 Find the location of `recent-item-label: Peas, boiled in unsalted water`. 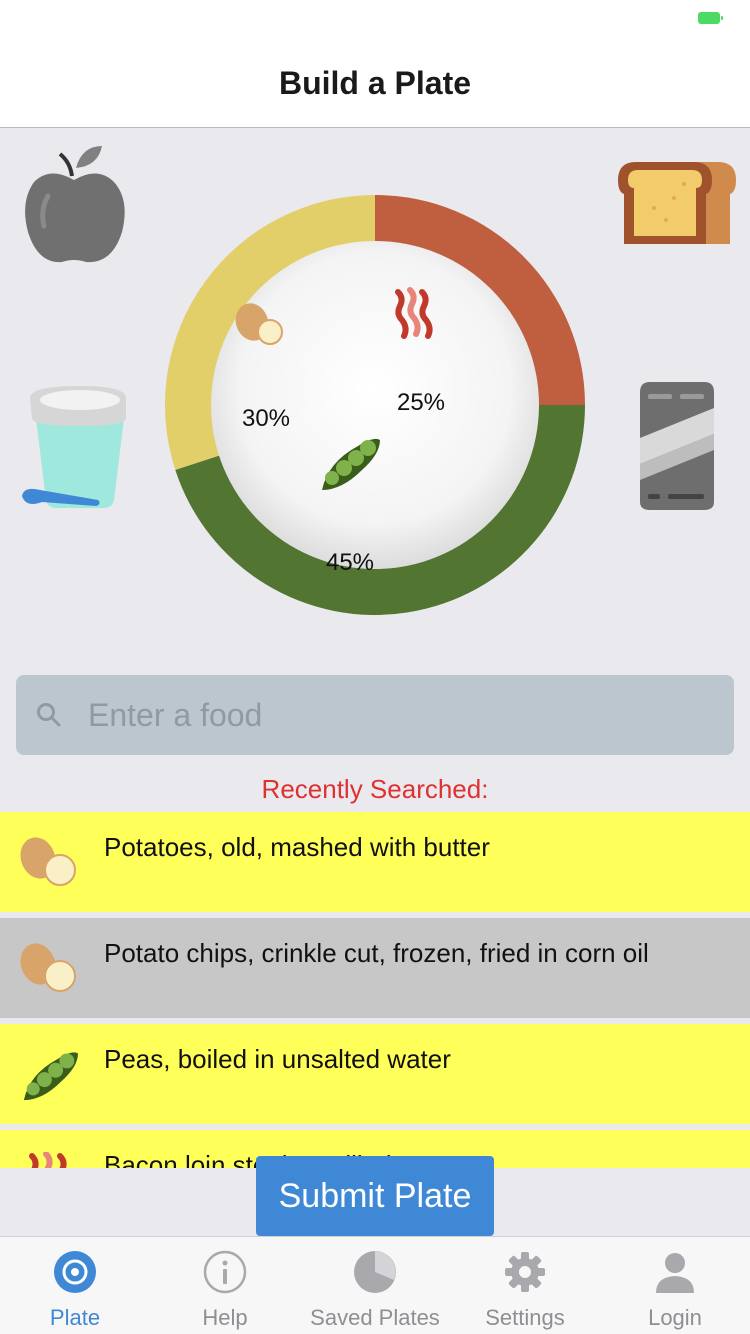

recent-item-label: Peas, boiled in unsalted water is located at coordinates (277, 1059).